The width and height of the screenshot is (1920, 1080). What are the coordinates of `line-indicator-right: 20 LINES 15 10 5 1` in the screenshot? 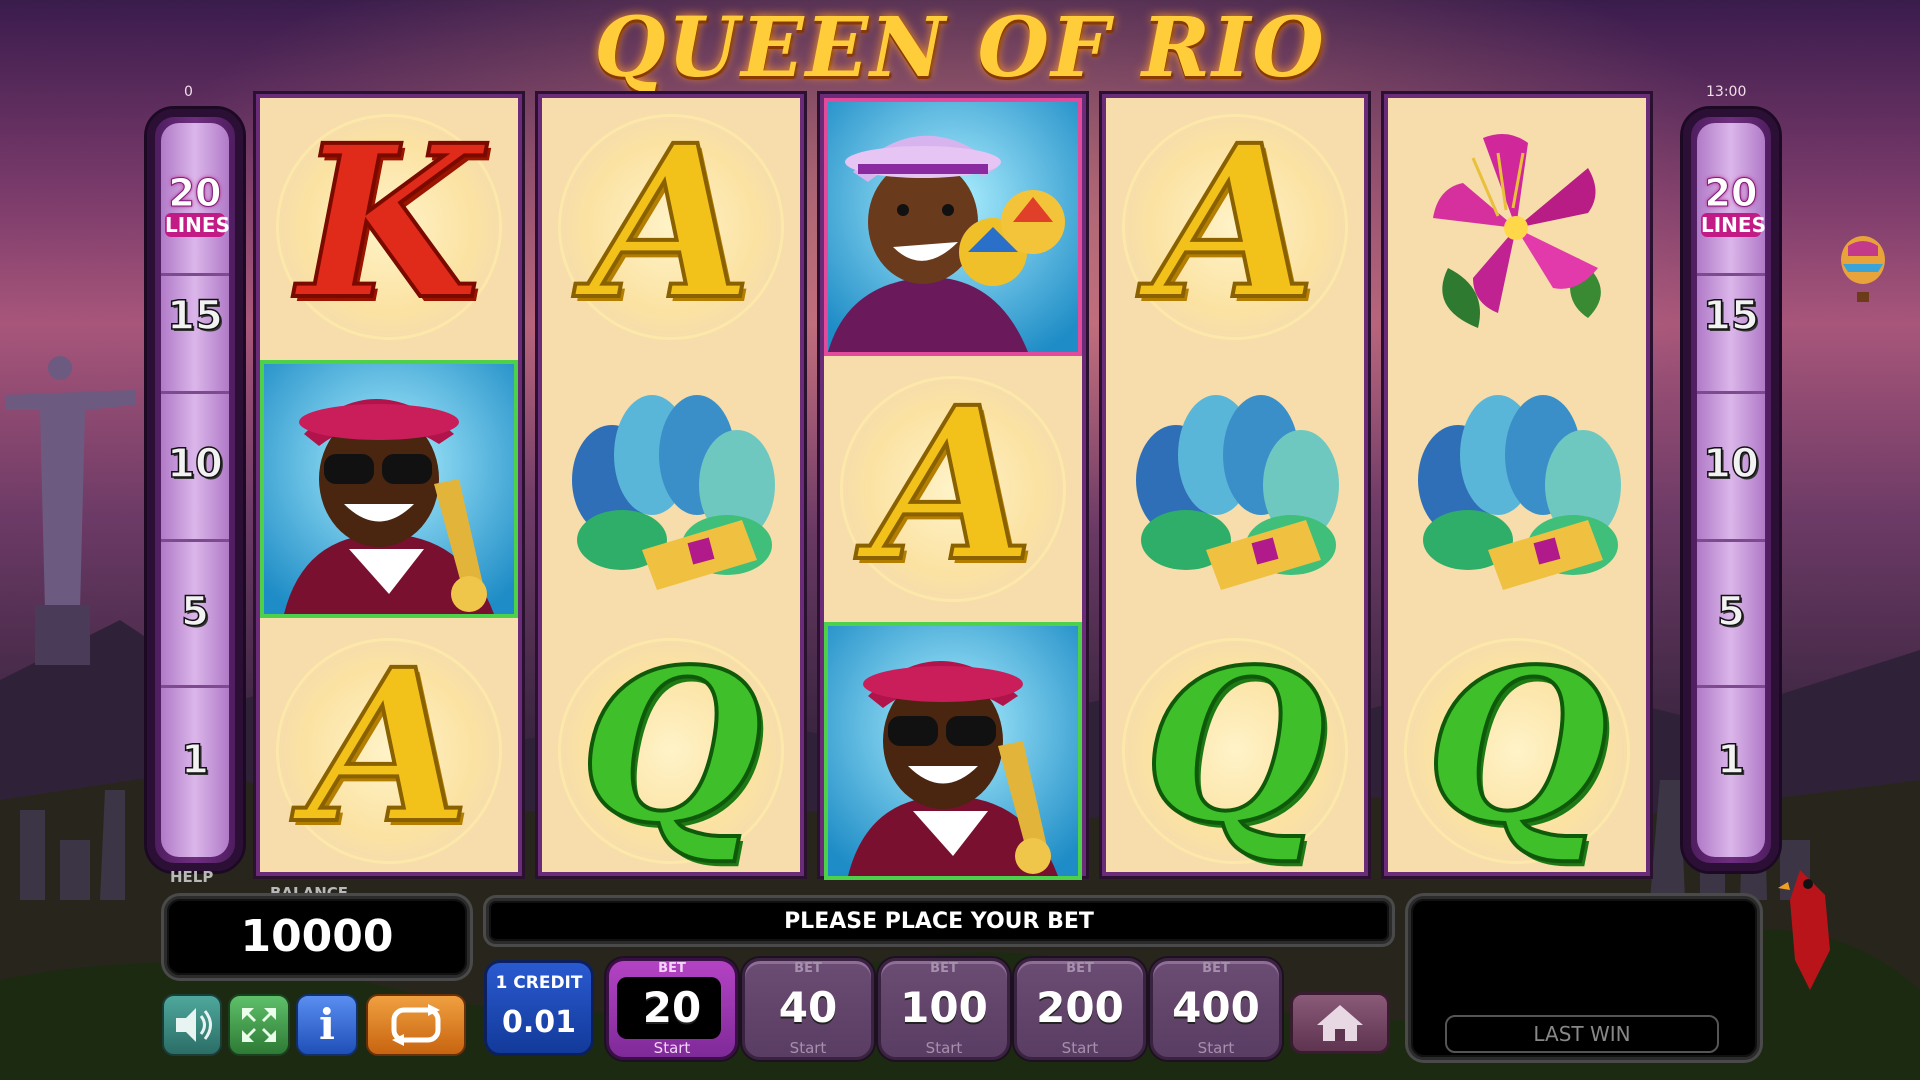 It's located at (1731, 490).